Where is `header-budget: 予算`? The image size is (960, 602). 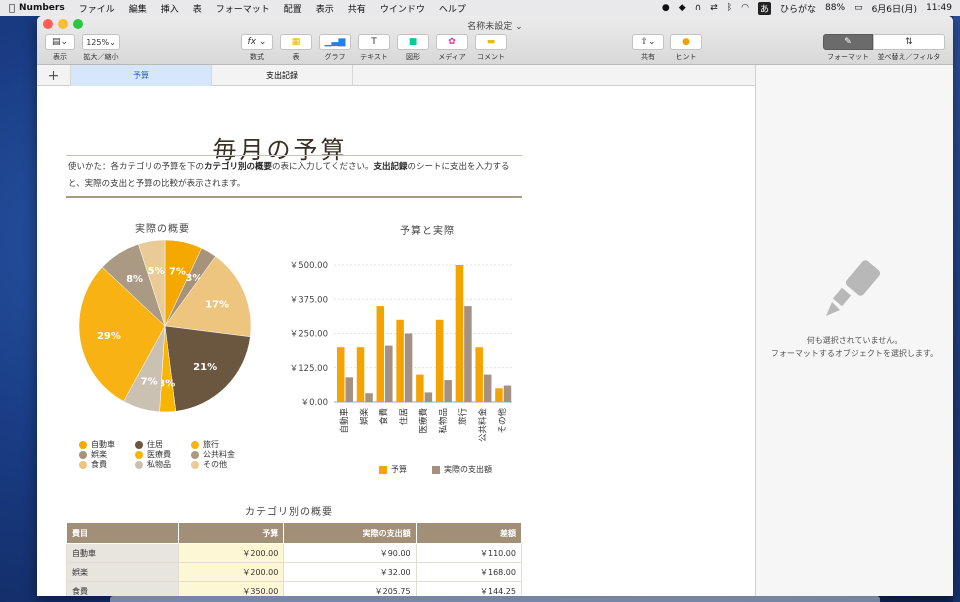
header-budget: 予算 is located at coordinates (231, 533).